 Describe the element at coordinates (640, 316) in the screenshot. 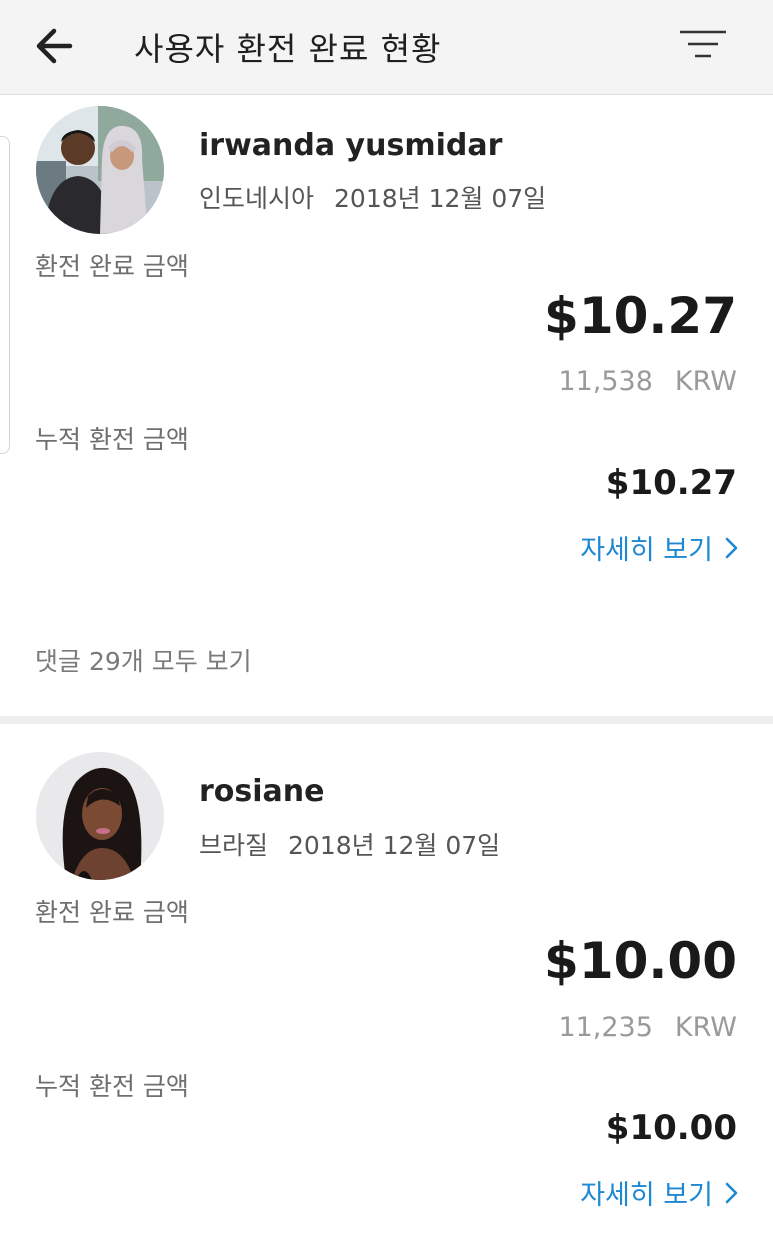

I see `exchange-amount-usd: $10.27` at that location.